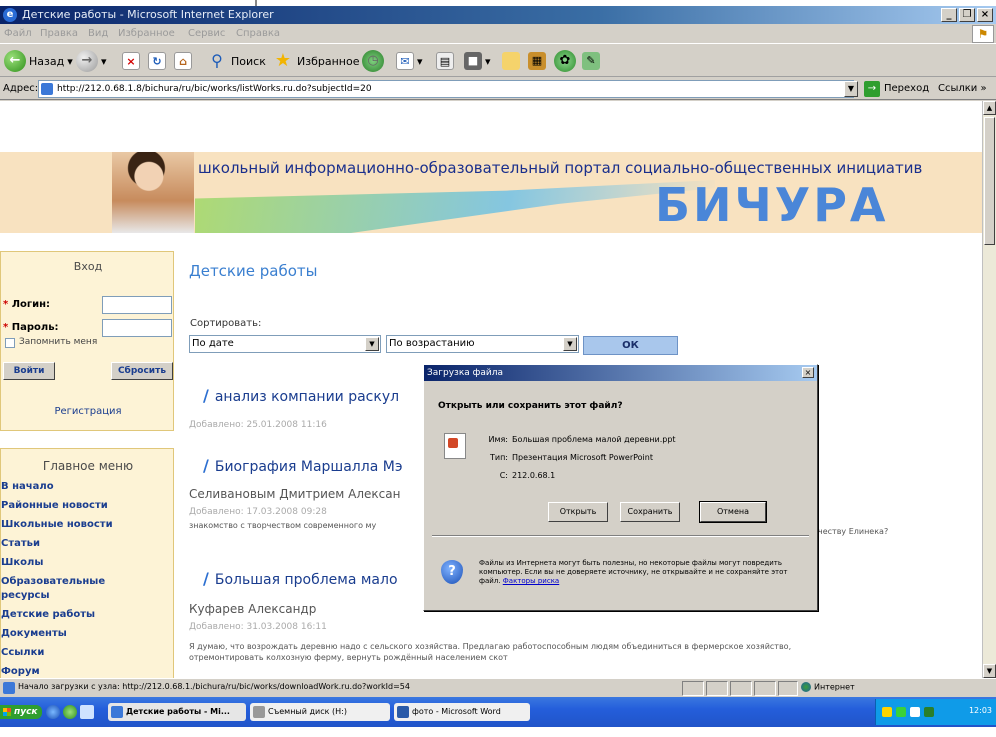  What do you see at coordinates (21, 712) in the screenshot?
I see `start-button: пуск` at bounding box center [21, 712].